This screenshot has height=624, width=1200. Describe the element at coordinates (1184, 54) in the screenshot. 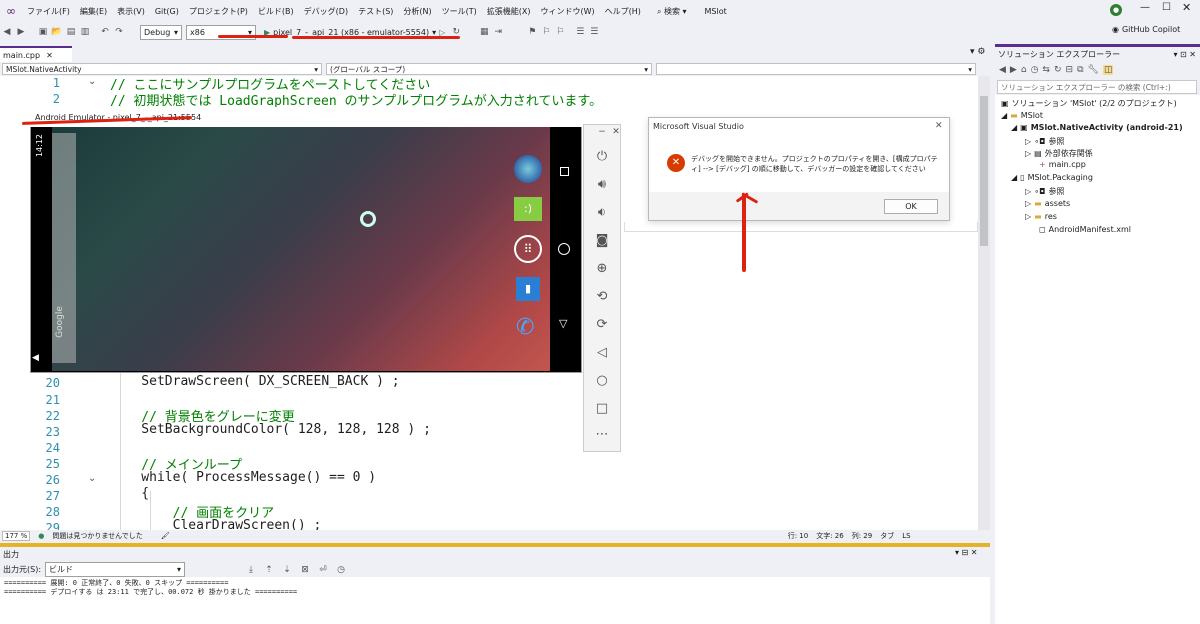

I see `panel-controls-icon: ▾ ⊡ ✕` at that location.